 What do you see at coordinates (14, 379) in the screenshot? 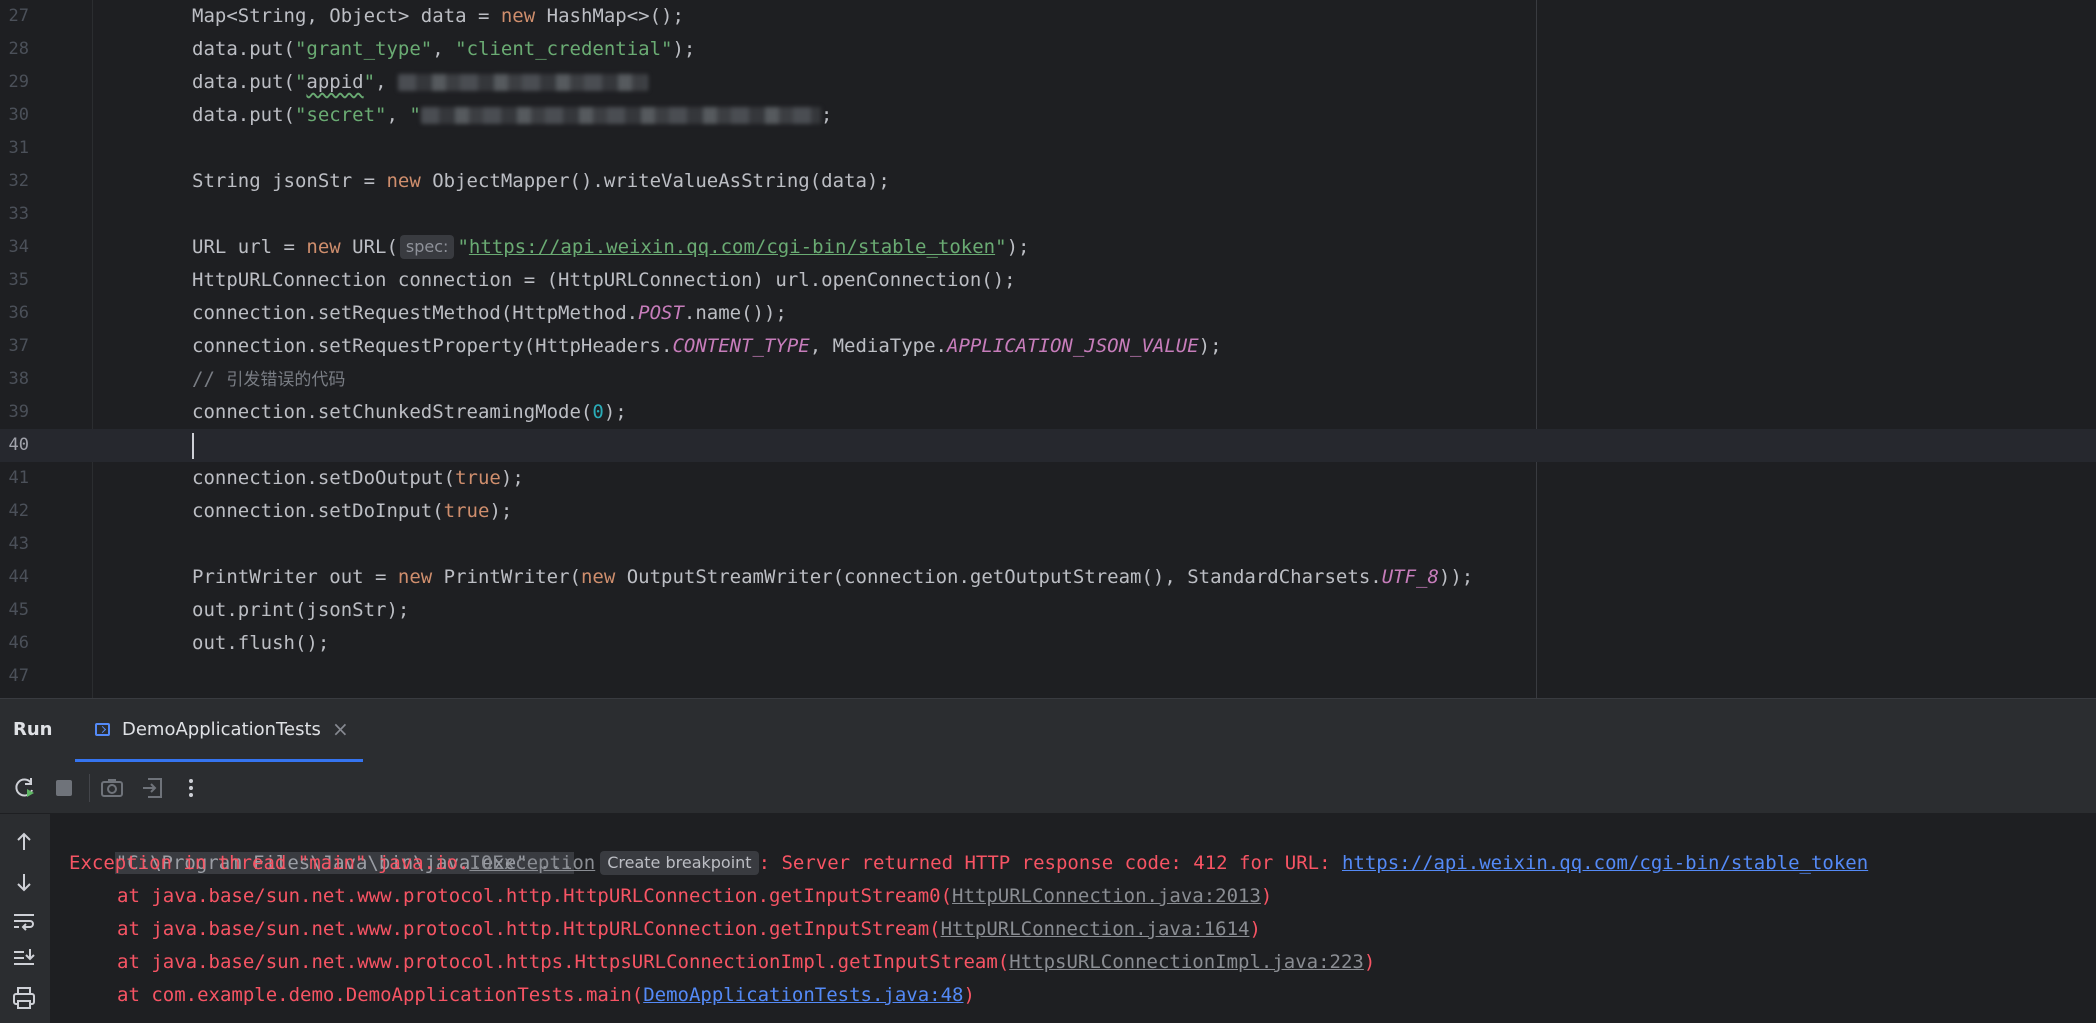
I see `line-number: 38` at bounding box center [14, 379].